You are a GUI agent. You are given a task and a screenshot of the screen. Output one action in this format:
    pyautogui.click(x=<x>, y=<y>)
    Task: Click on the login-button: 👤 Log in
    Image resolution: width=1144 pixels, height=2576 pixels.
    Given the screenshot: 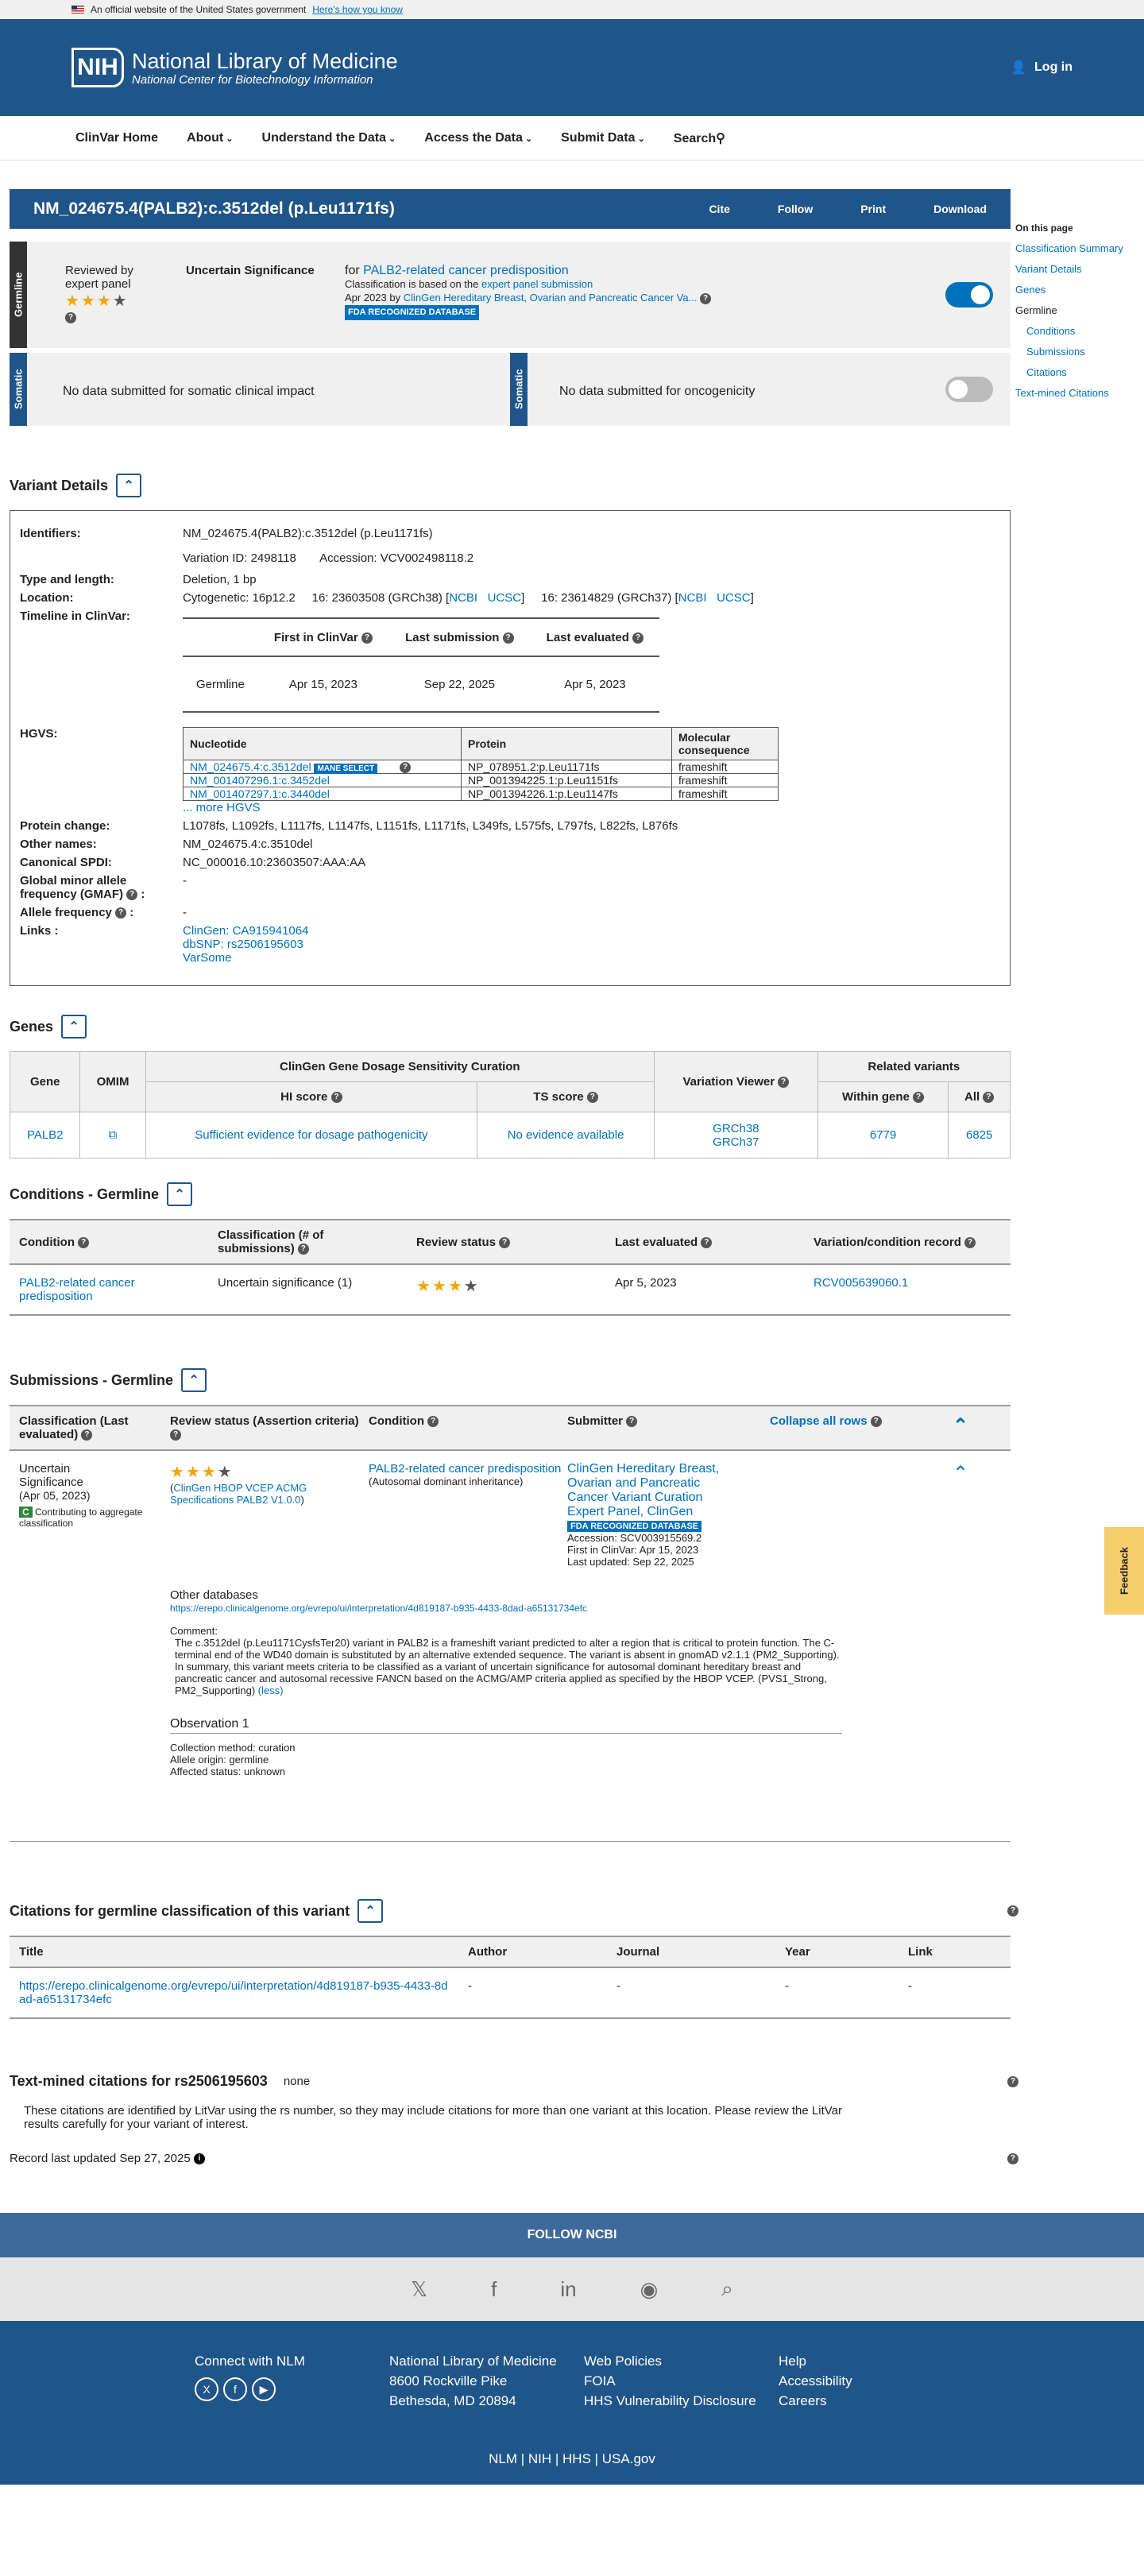 What is the action you would take?
    pyautogui.click(x=1041, y=67)
    